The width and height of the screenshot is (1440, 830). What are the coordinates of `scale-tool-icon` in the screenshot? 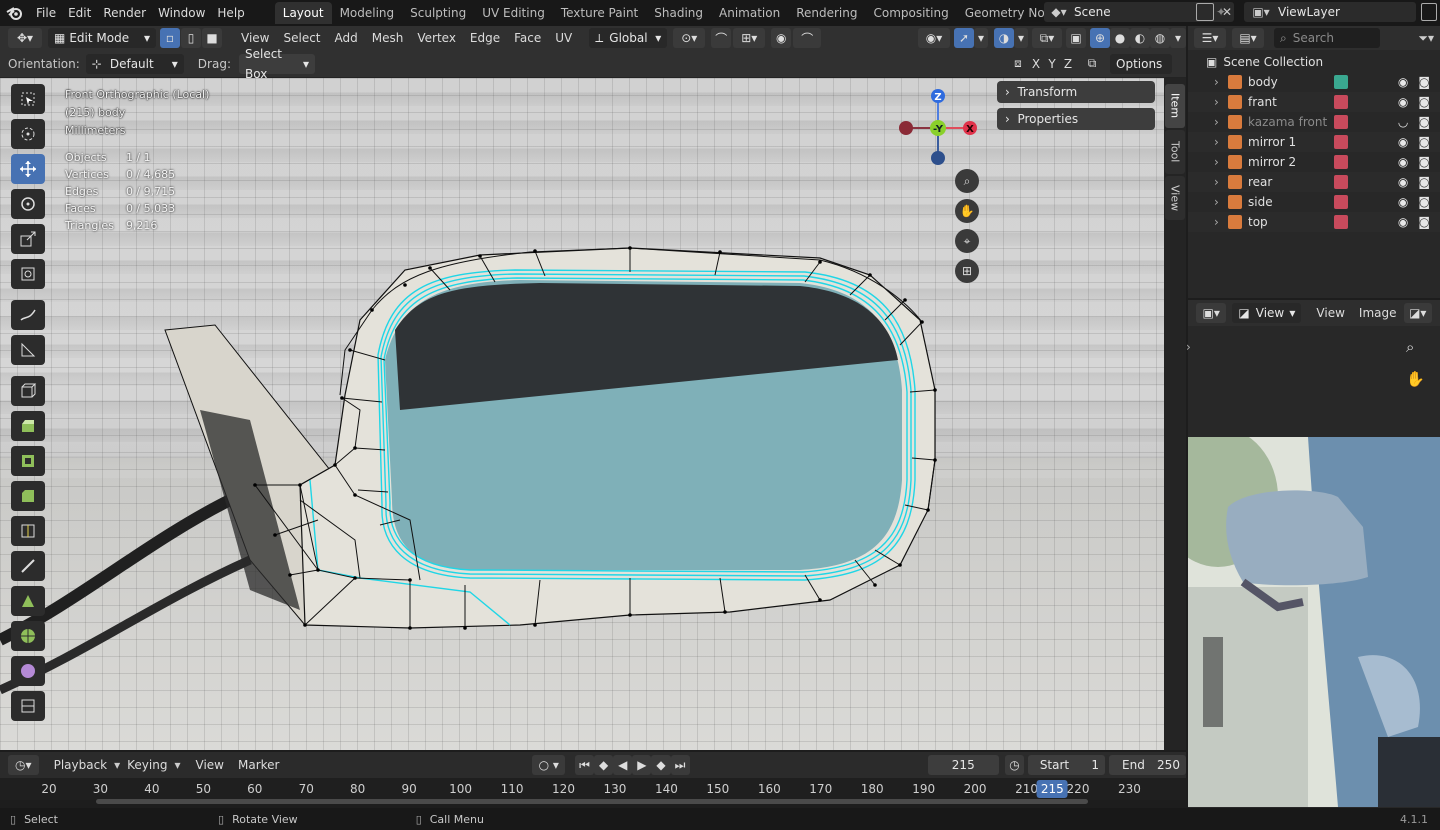 It's located at (28, 239).